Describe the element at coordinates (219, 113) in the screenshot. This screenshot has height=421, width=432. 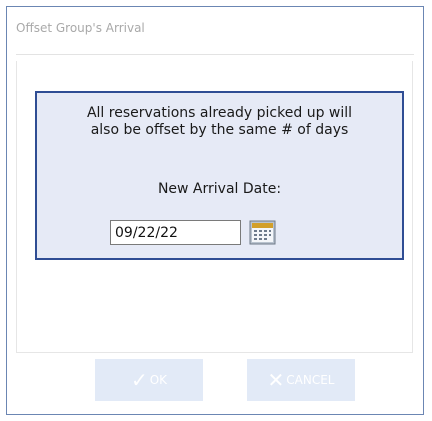
I see `offset-message-line-1: All reservations already picked up will` at that location.